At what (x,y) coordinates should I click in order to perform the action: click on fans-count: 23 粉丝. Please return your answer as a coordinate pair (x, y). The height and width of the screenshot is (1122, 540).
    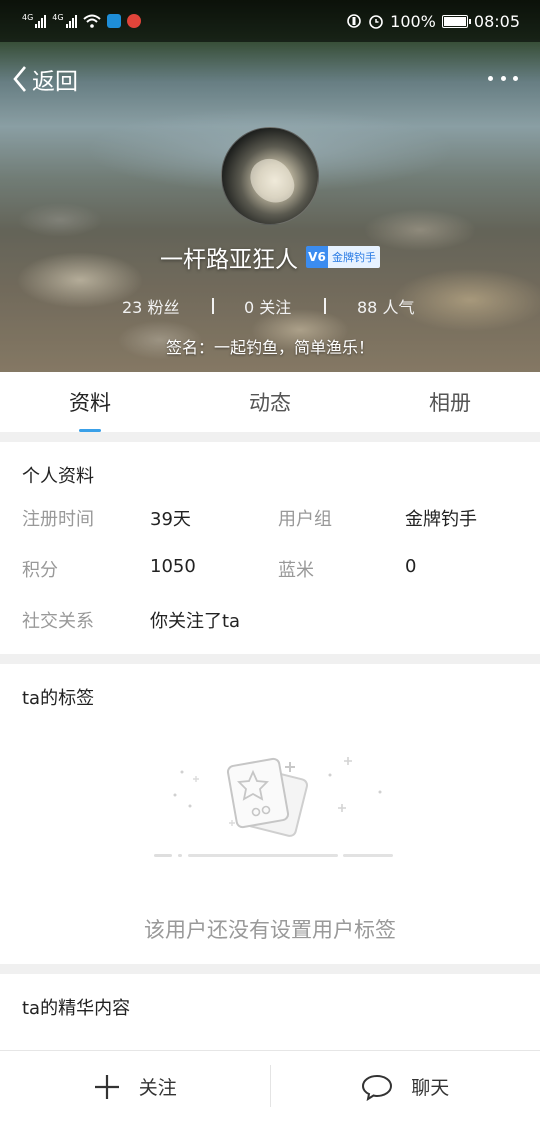
    Looking at the image, I should click on (150, 306).